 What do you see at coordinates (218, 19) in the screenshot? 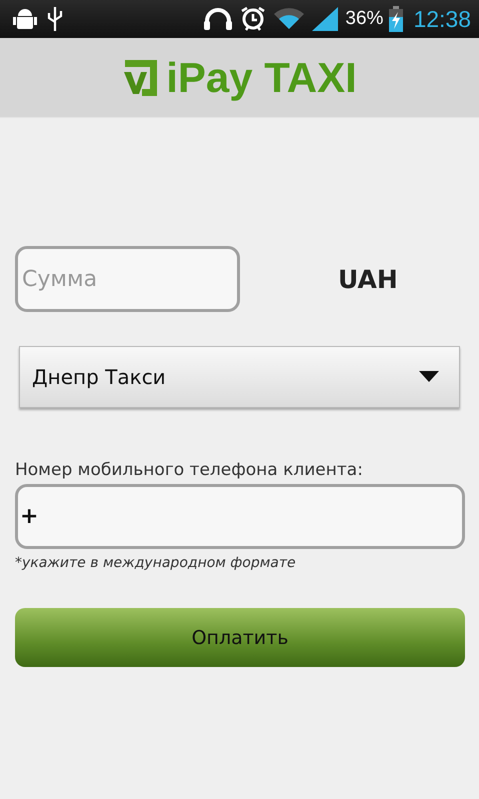
I see `headphones-icon` at bounding box center [218, 19].